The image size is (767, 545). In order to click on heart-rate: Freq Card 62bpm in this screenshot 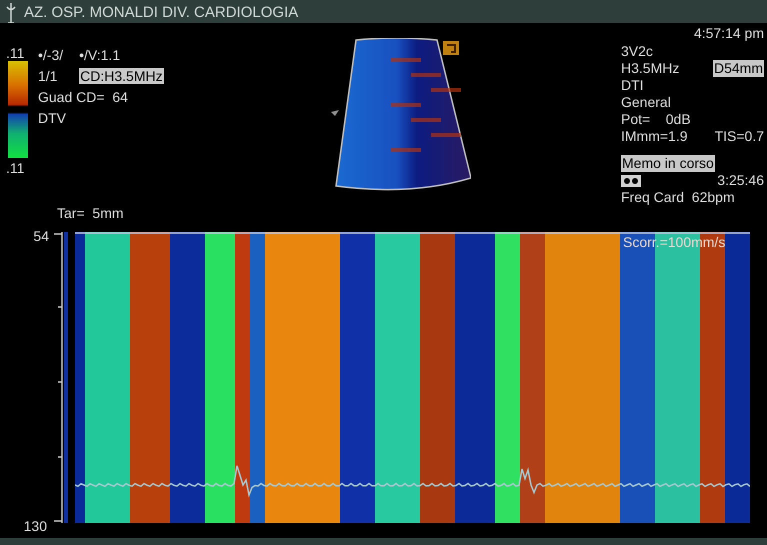, I will do `click(678, 197)`.